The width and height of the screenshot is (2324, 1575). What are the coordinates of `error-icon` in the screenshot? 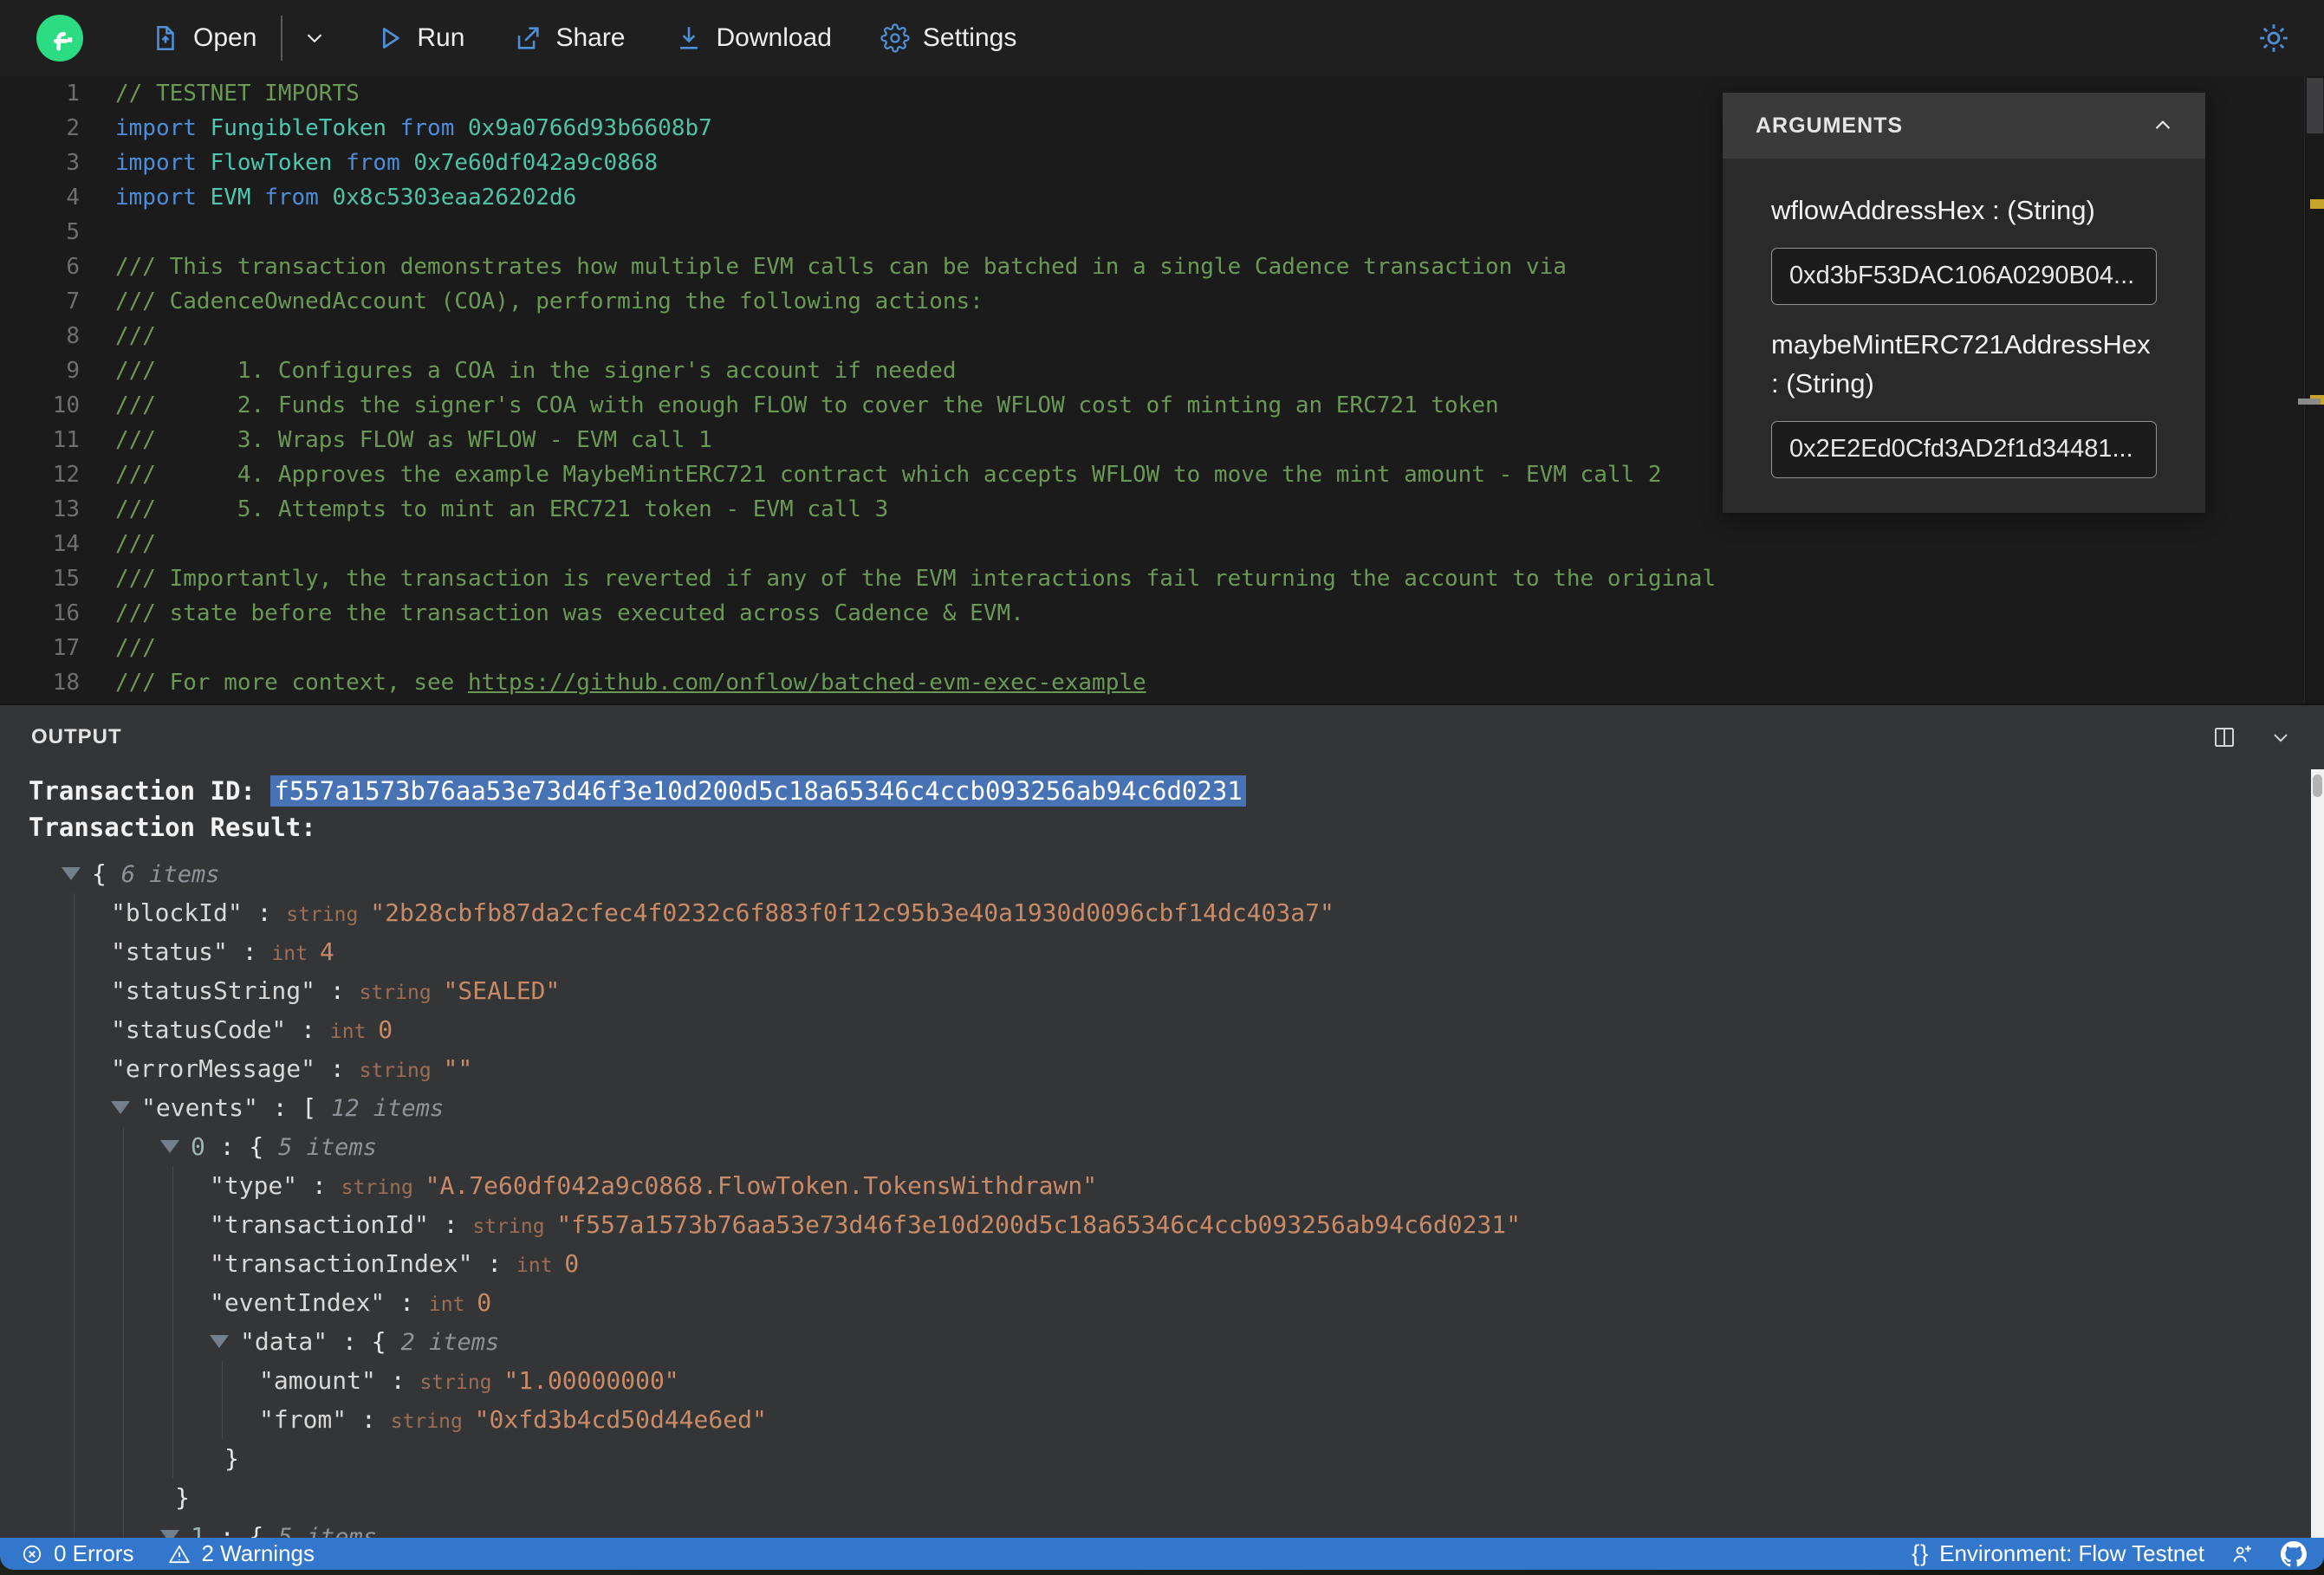 It's located at (32, 1554).